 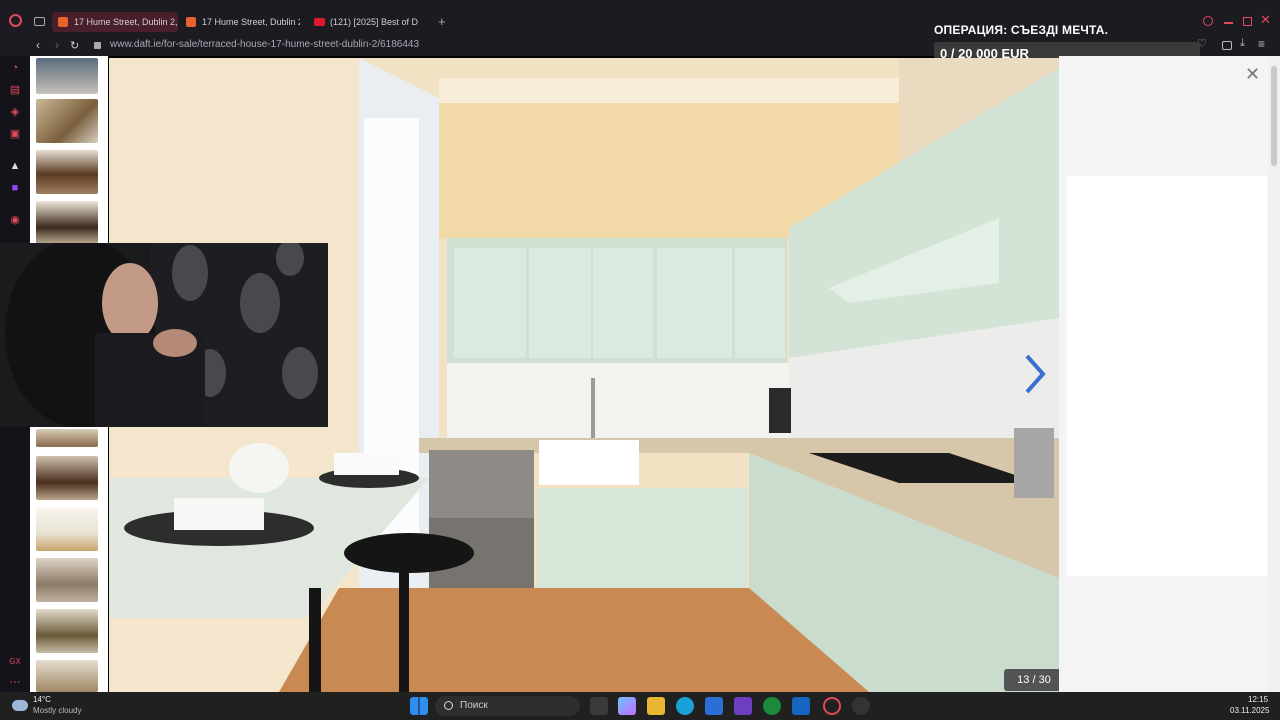 I want to click on close-window-icon: ✕, so click(x=1265, y=20).